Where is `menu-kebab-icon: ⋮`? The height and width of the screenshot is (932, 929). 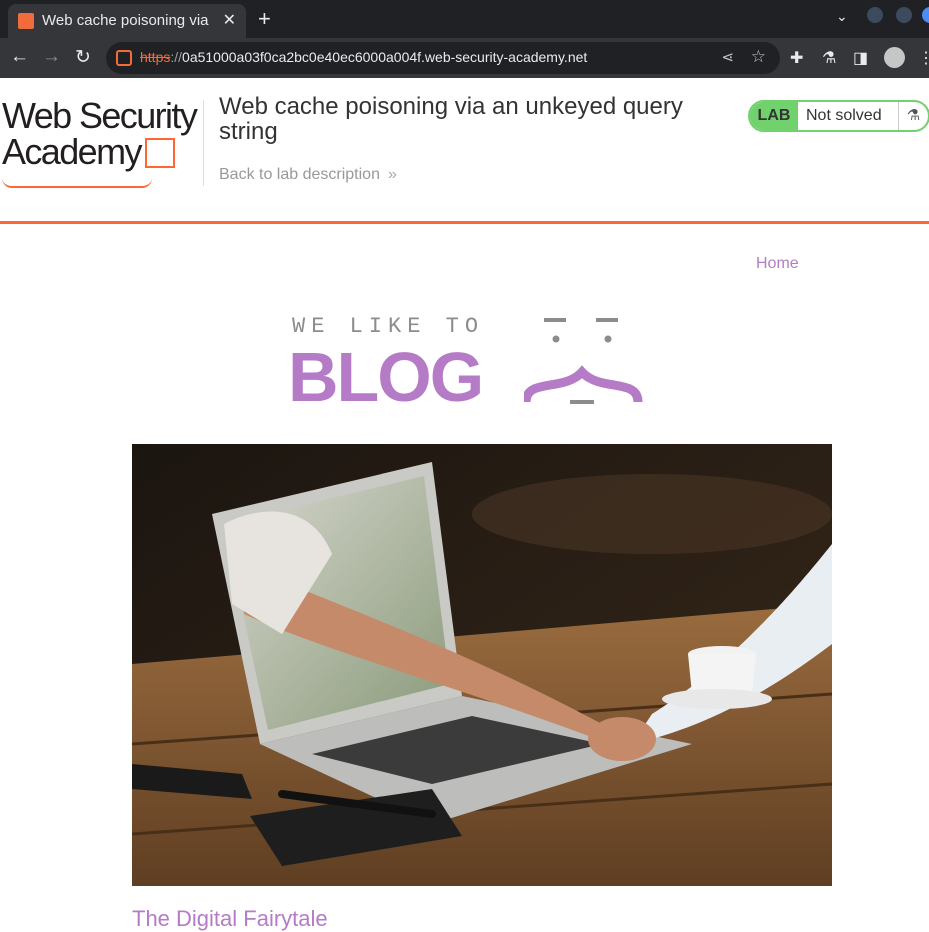
menu-kebab-icon: ⋮ is located at coordinates (923, 58).